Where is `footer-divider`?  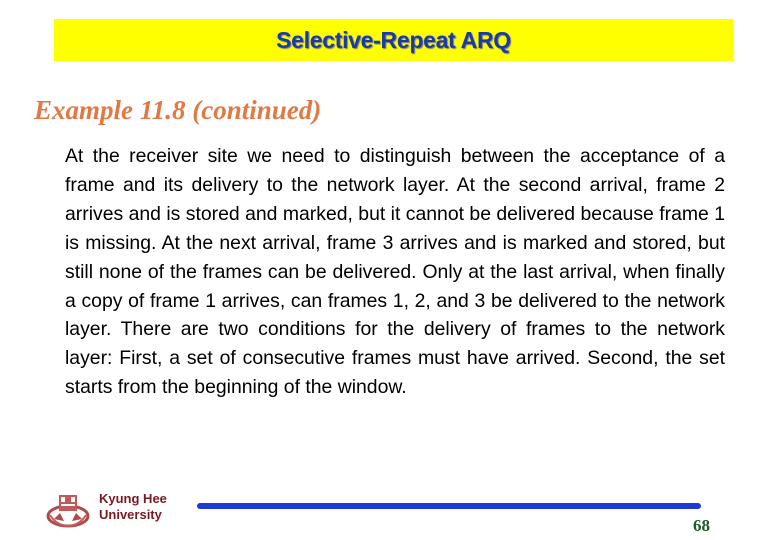
footer-divider is located at coordinates (449, 506).